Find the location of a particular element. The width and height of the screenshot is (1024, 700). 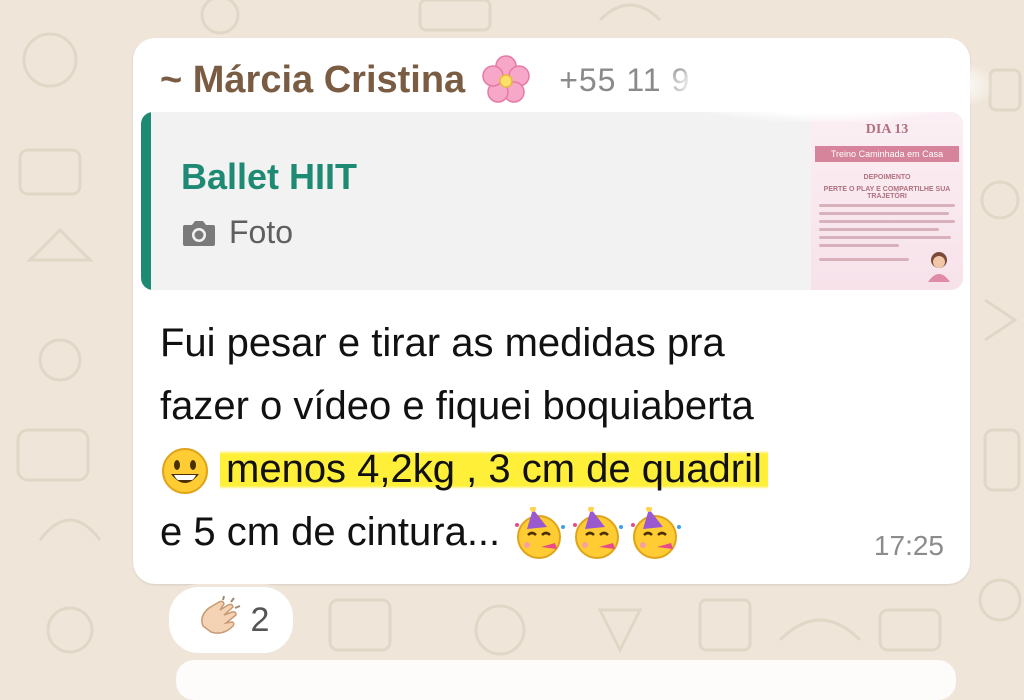

quote-title: Ballet HIIT is located at coordinates (269, 176).